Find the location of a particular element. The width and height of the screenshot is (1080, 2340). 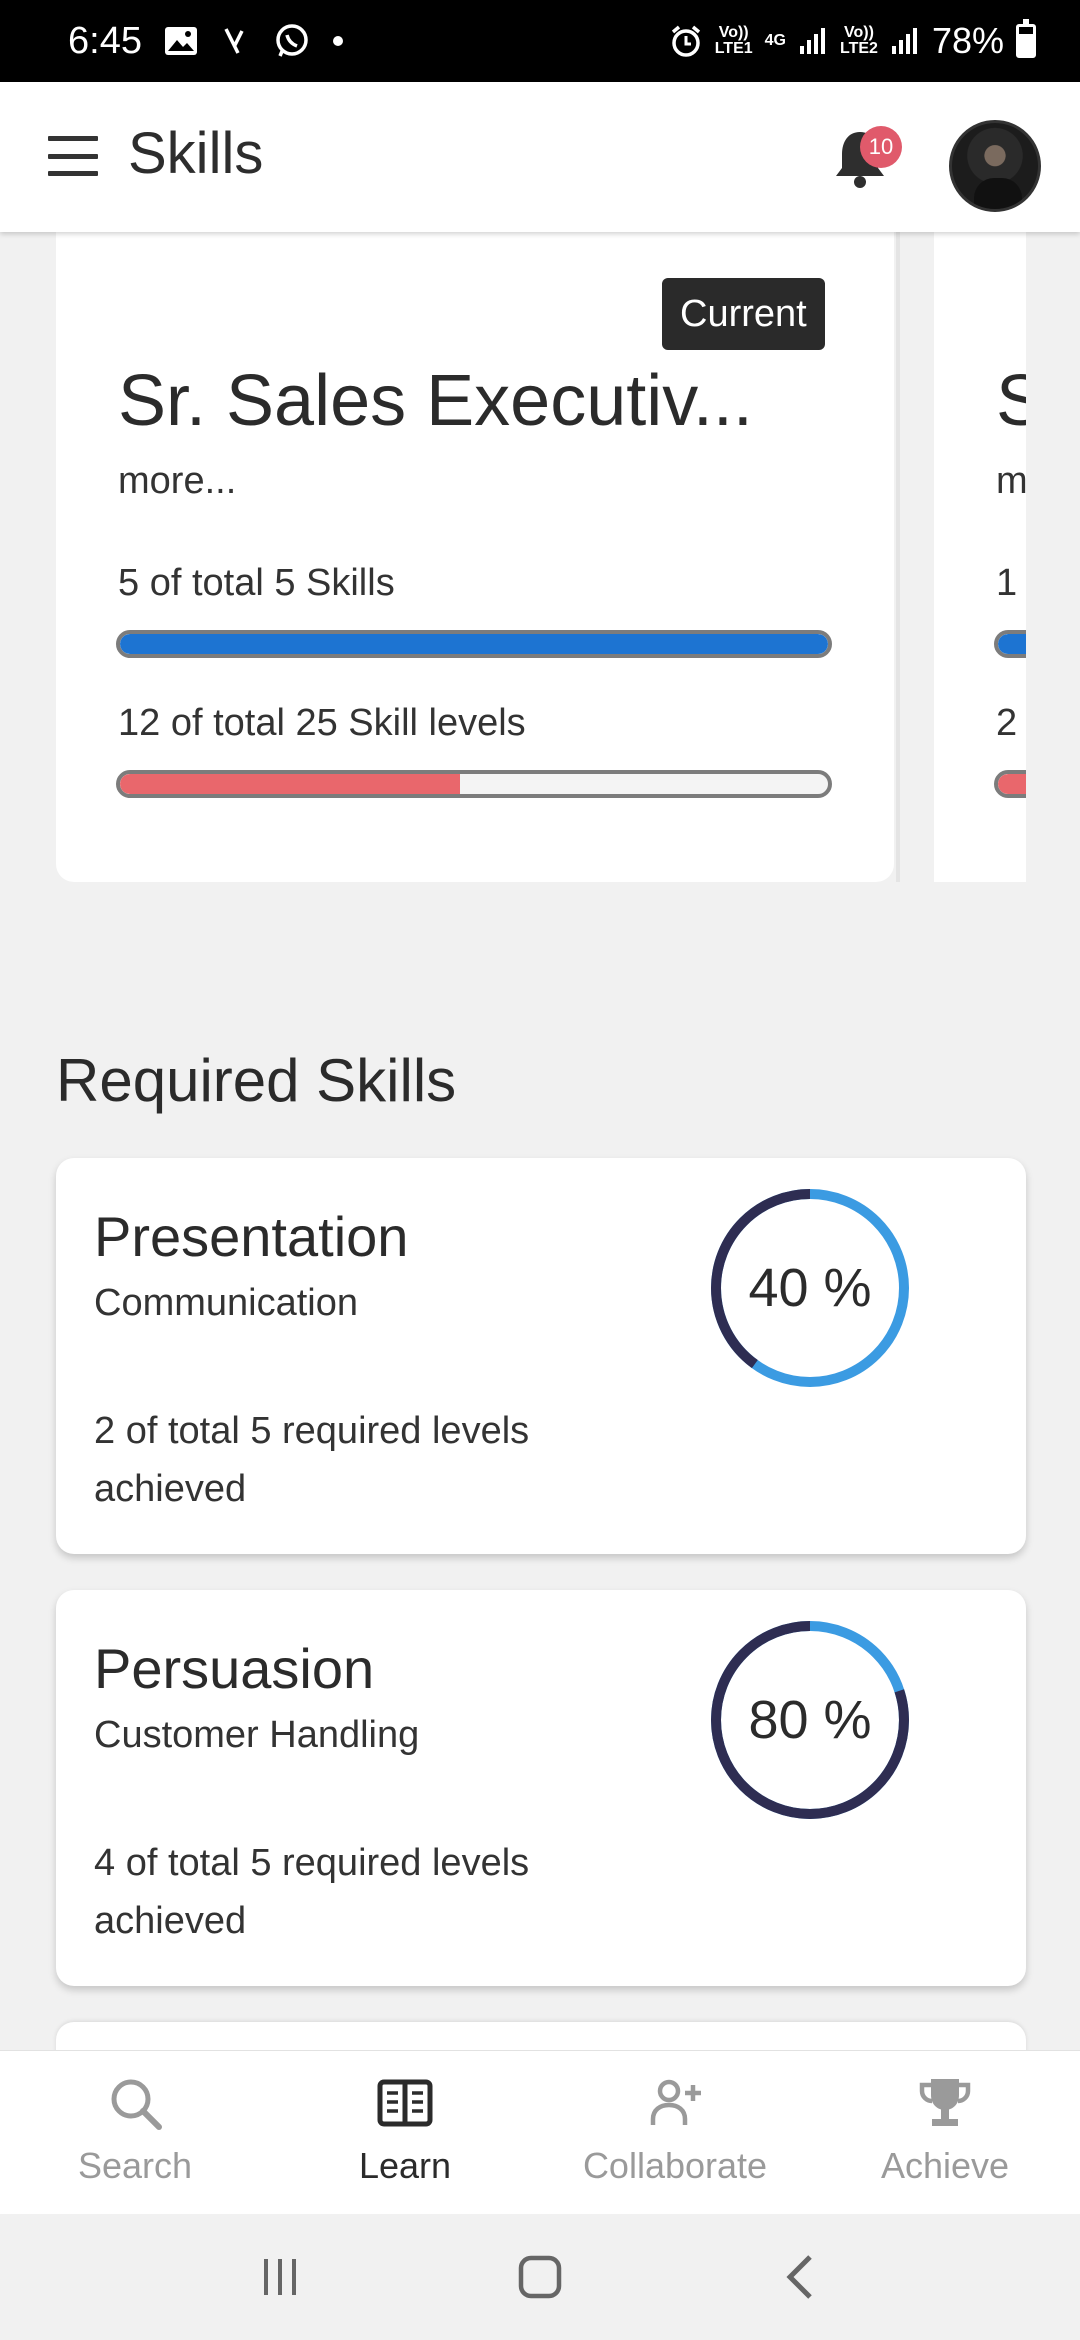

skill-category: Customer Handling is located at coordinates (257, 1735).